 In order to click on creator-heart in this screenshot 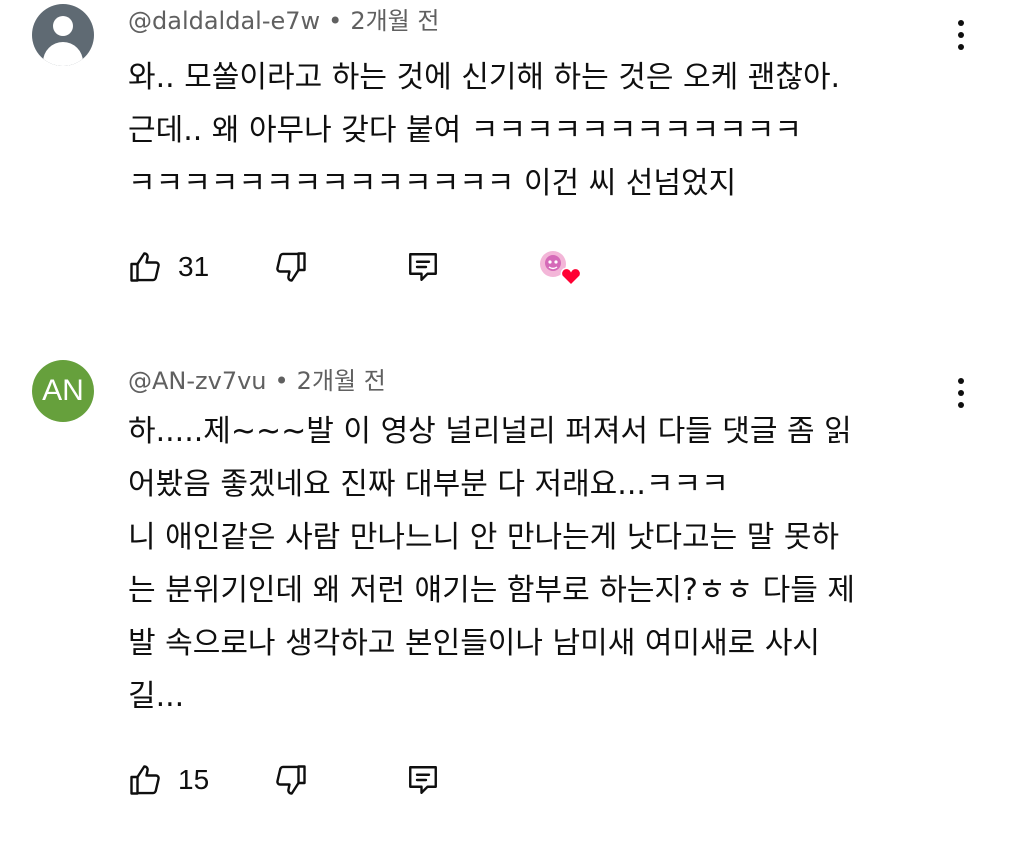, I will do `click(556, 267)`.